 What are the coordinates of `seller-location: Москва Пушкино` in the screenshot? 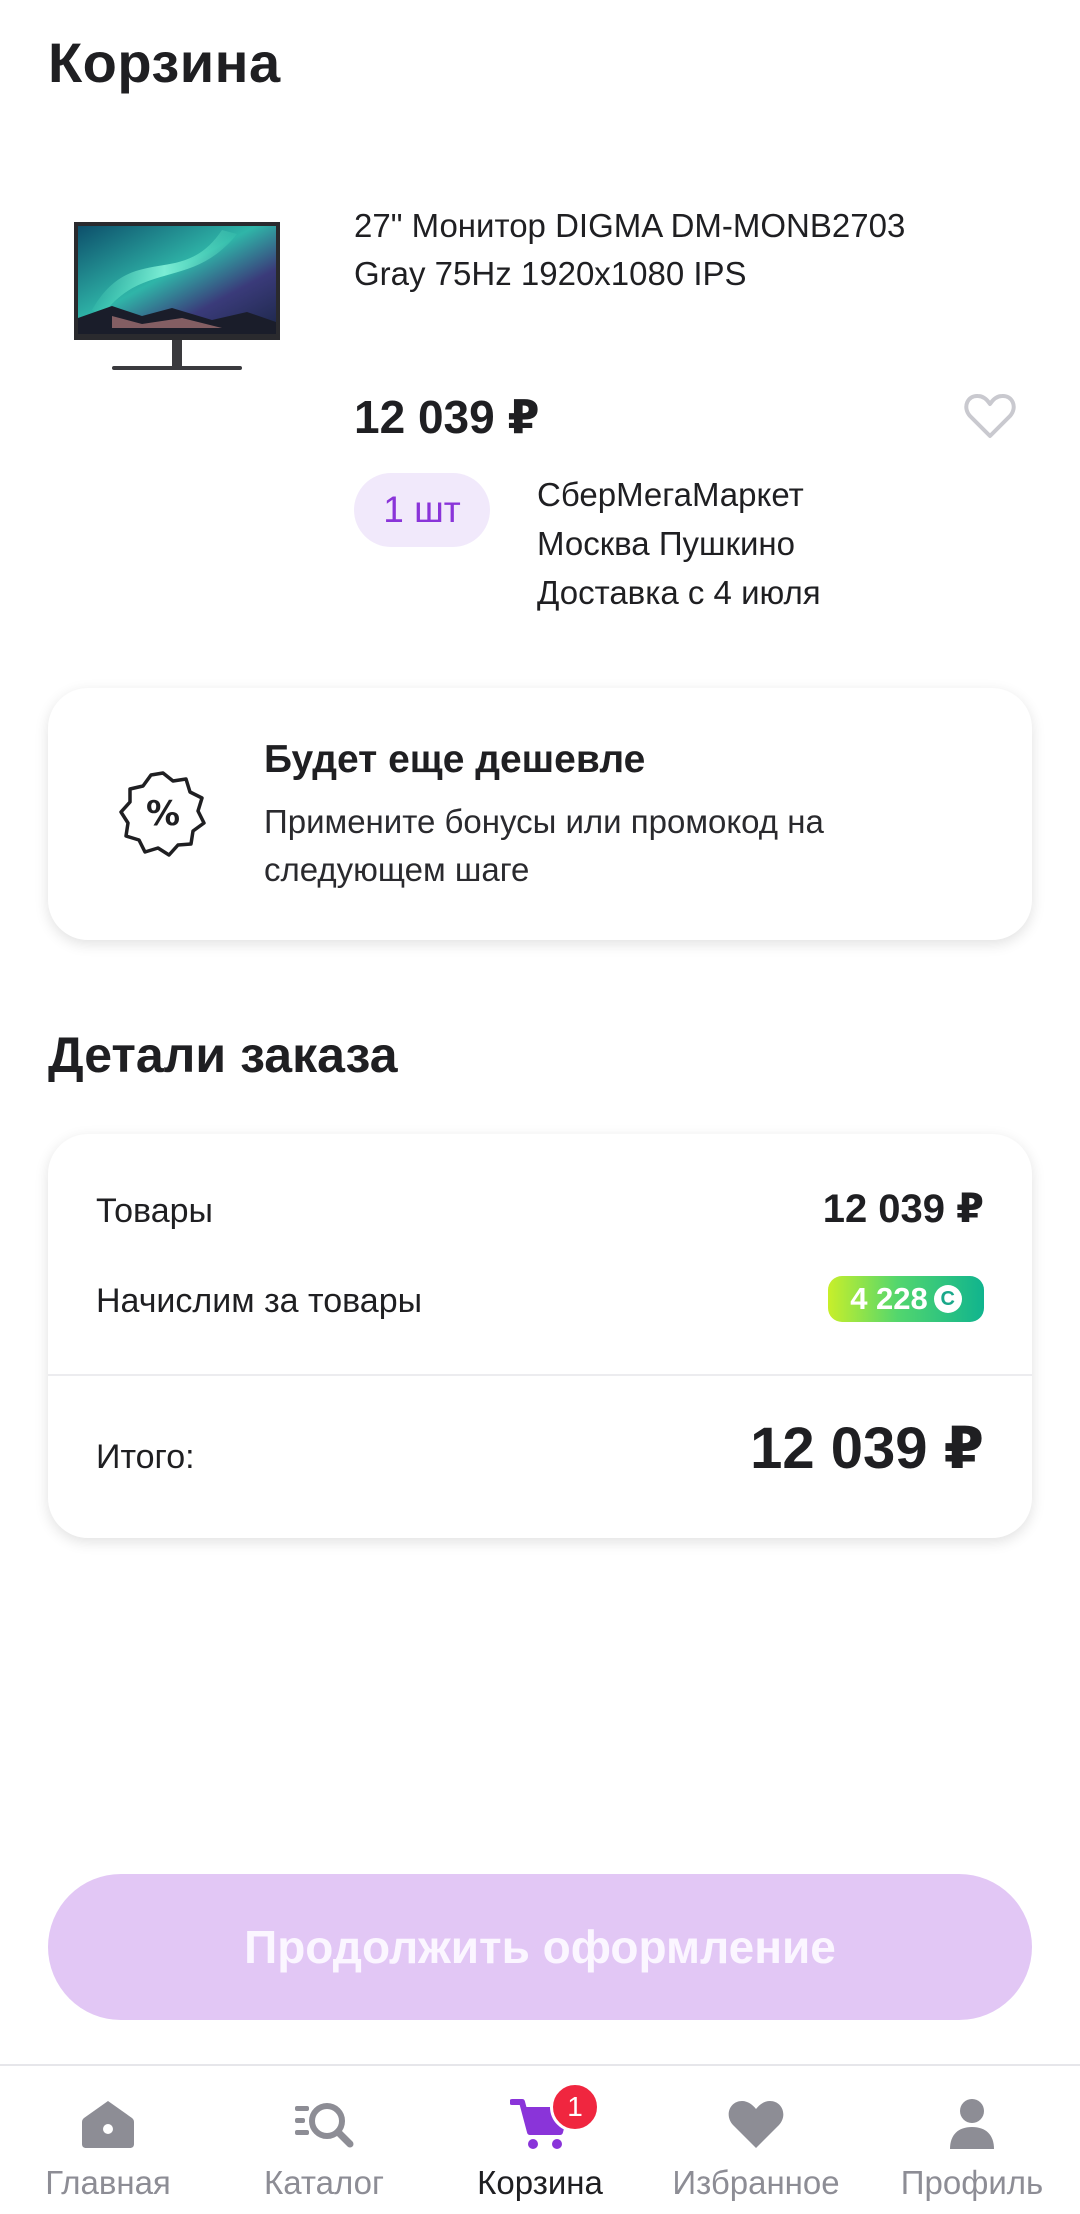 It's located at (666, 543).